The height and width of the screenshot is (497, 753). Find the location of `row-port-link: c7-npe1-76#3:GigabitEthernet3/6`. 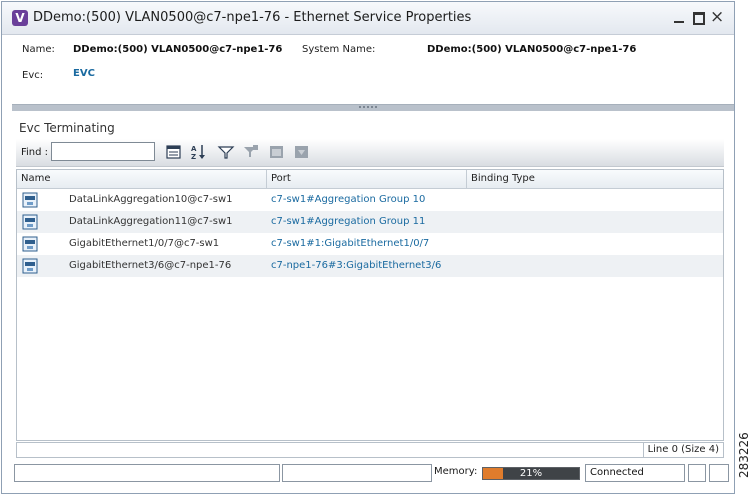

row-port-link: c7-npe1-76#3:GigabitEthernet3/6 is located at coordinates (356, 266).